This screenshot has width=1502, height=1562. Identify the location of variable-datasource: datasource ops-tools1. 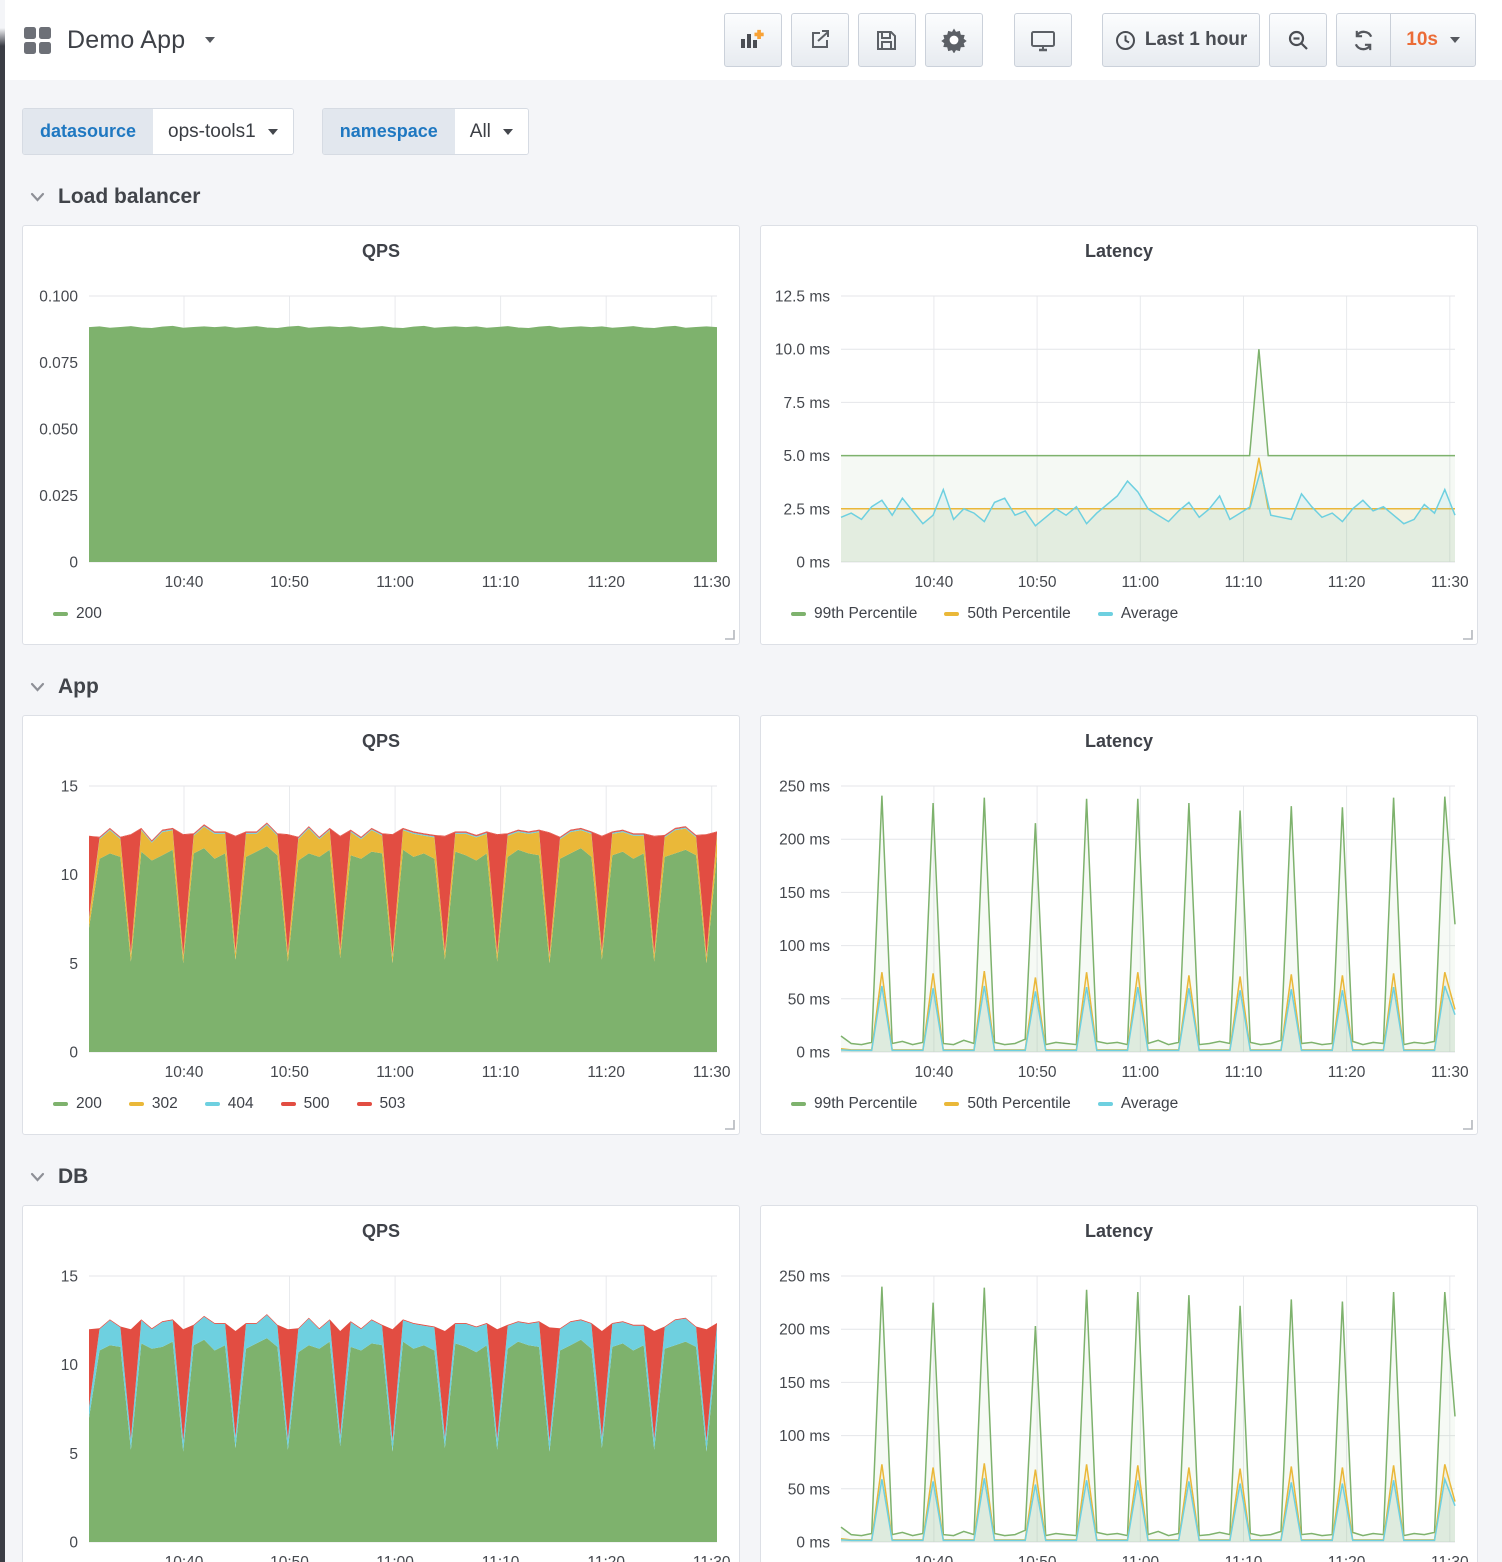
(158, 131).